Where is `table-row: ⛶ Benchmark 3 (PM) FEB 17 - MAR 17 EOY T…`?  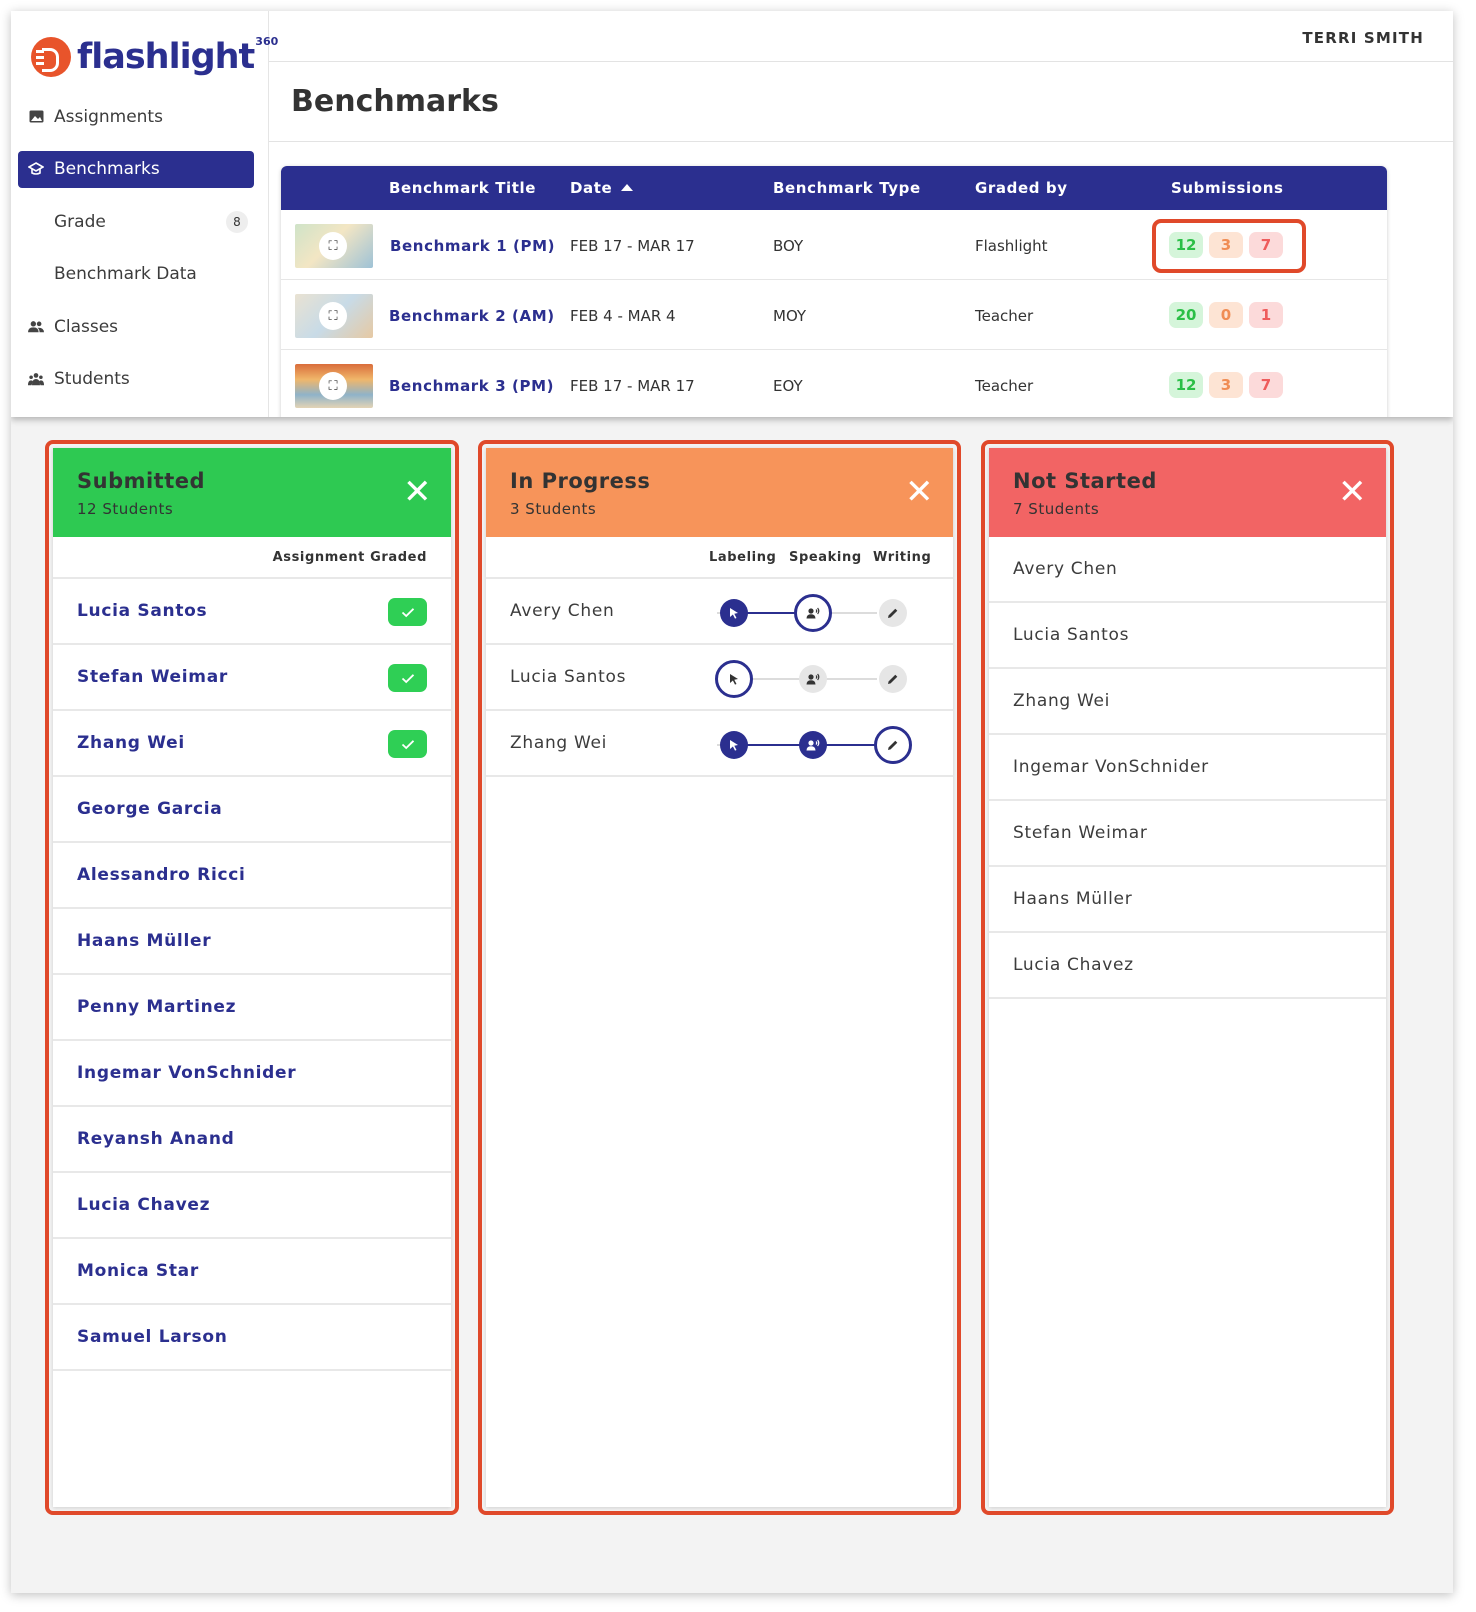
table-row: ⛶ Benchmark 3 (PM) FEB 17 - MAR 17 EOY T… is located at coordinates (834, 383).